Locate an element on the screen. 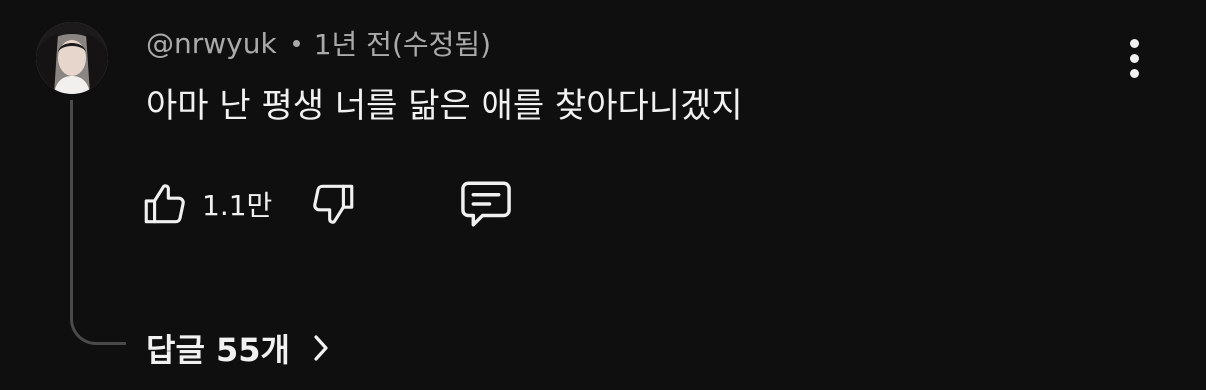 The image size is (1206, 390). comment-icon is located at coordinates (486, 204).